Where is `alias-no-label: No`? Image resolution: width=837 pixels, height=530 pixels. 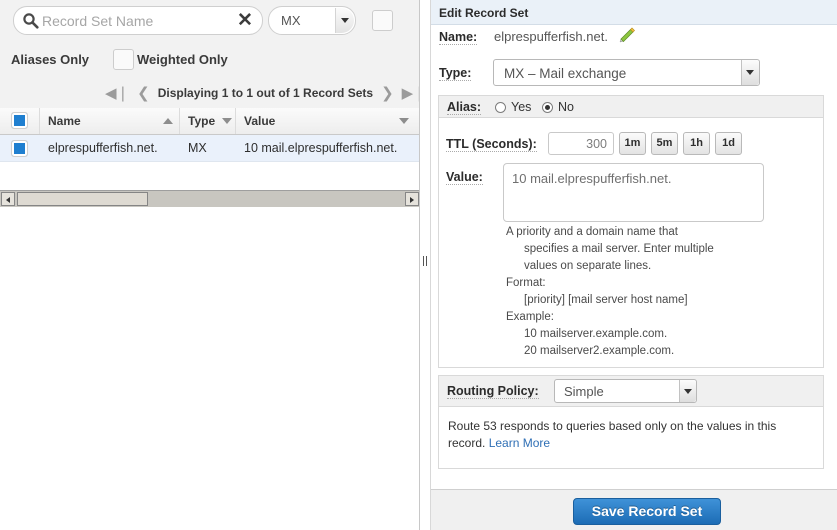
alias-no-label: No is located at coordinates (566, 107).